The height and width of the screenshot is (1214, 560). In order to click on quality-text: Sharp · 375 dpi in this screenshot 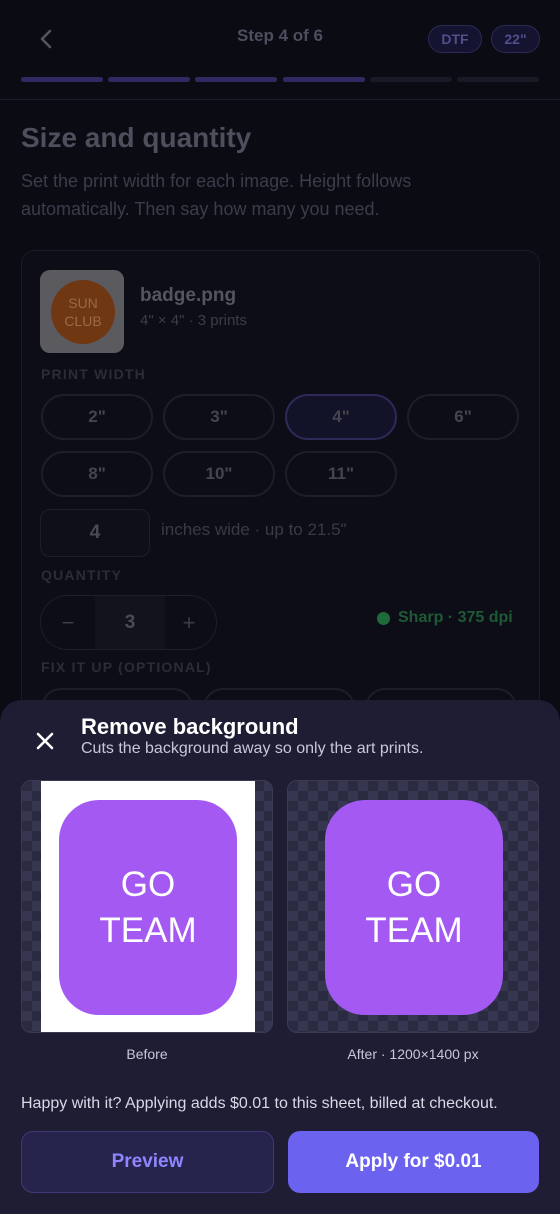, I will do `click(455, 617)`.